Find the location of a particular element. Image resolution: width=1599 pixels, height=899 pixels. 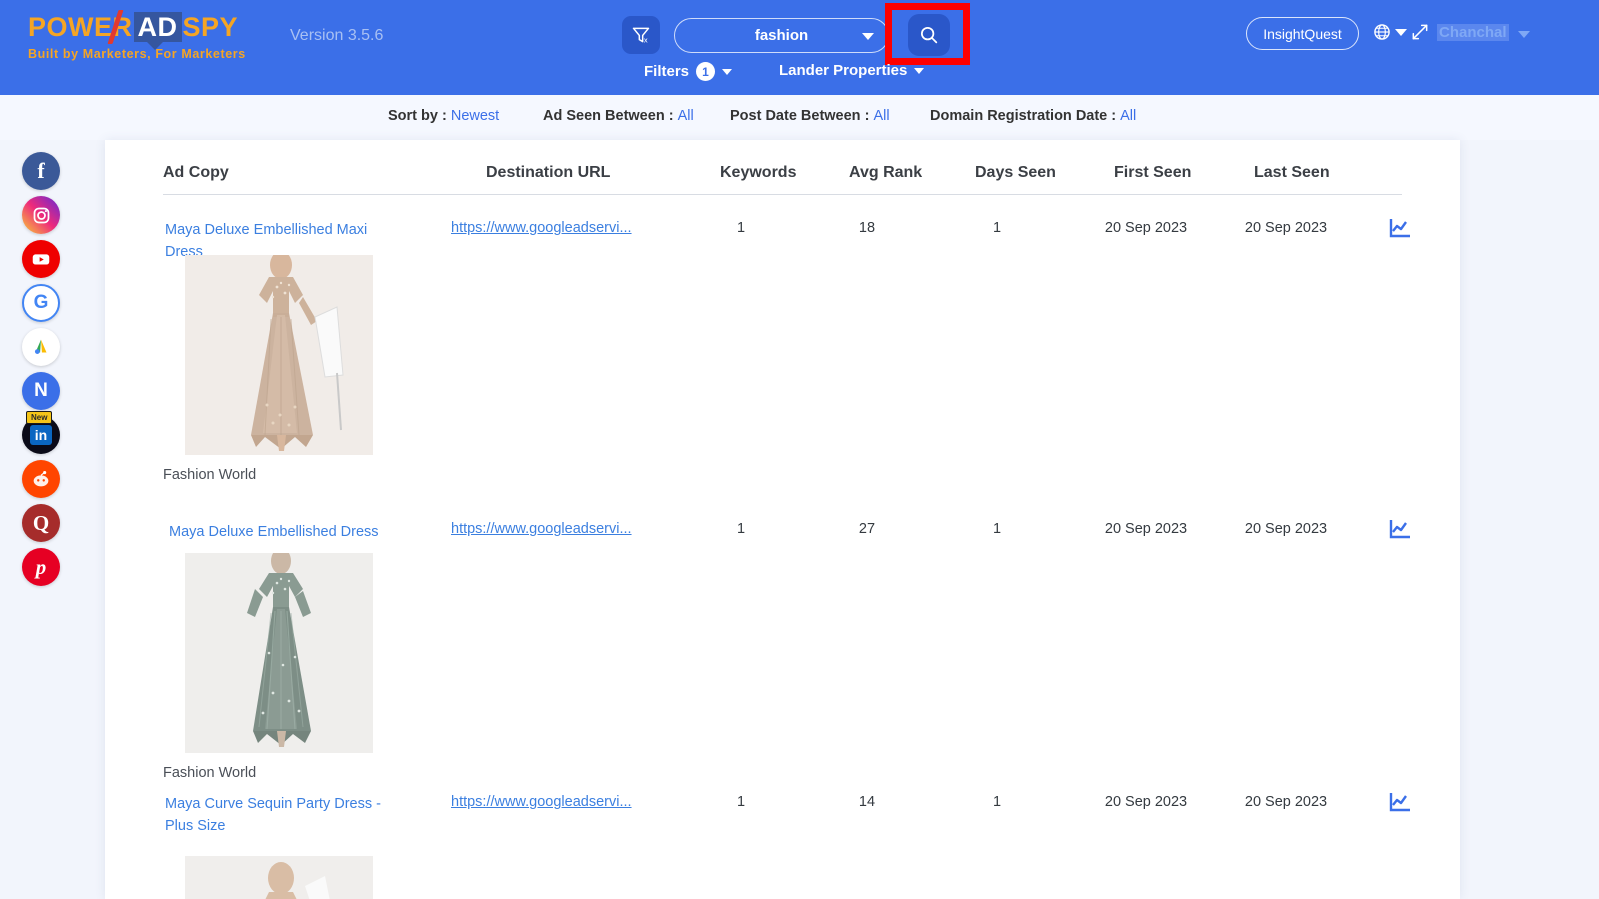

column-header-destination-url: Destination URL is located at coordinates (548, 173).